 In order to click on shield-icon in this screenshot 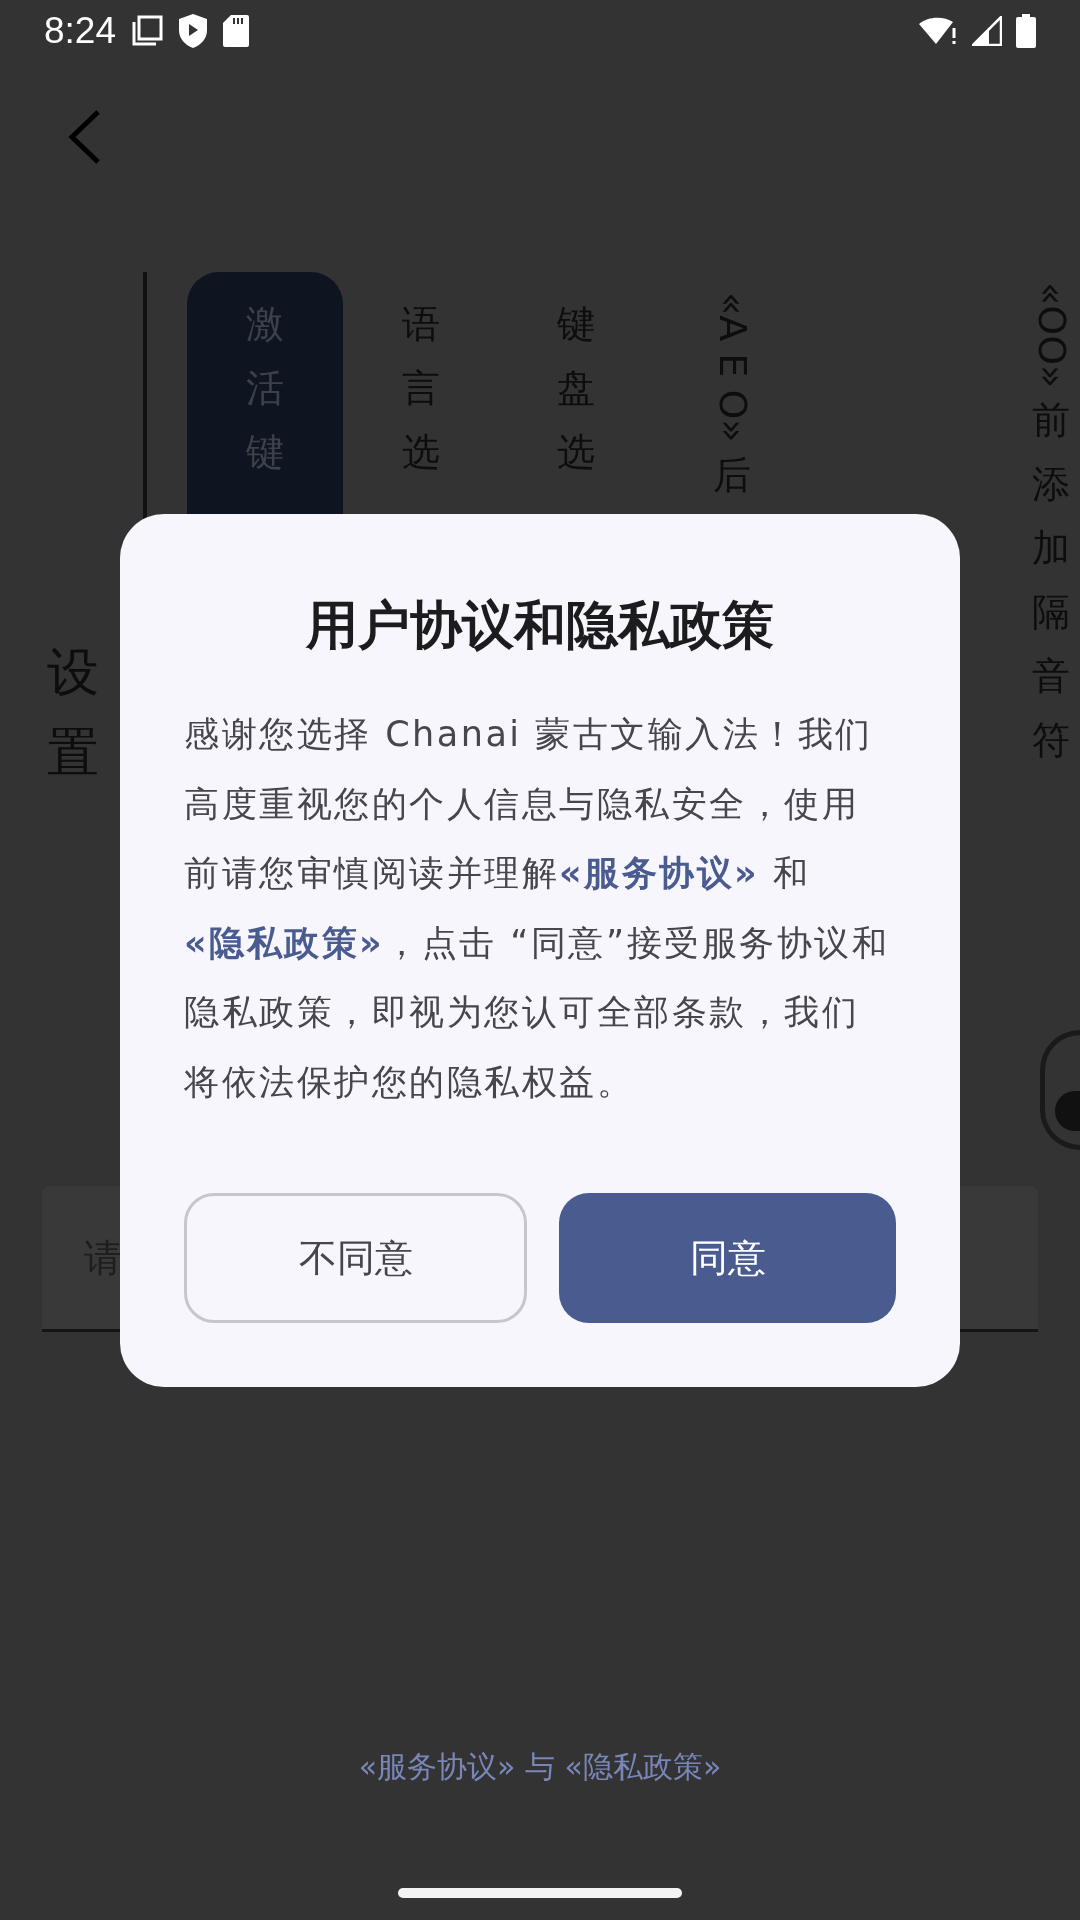, I will do `click(193, 31)`.